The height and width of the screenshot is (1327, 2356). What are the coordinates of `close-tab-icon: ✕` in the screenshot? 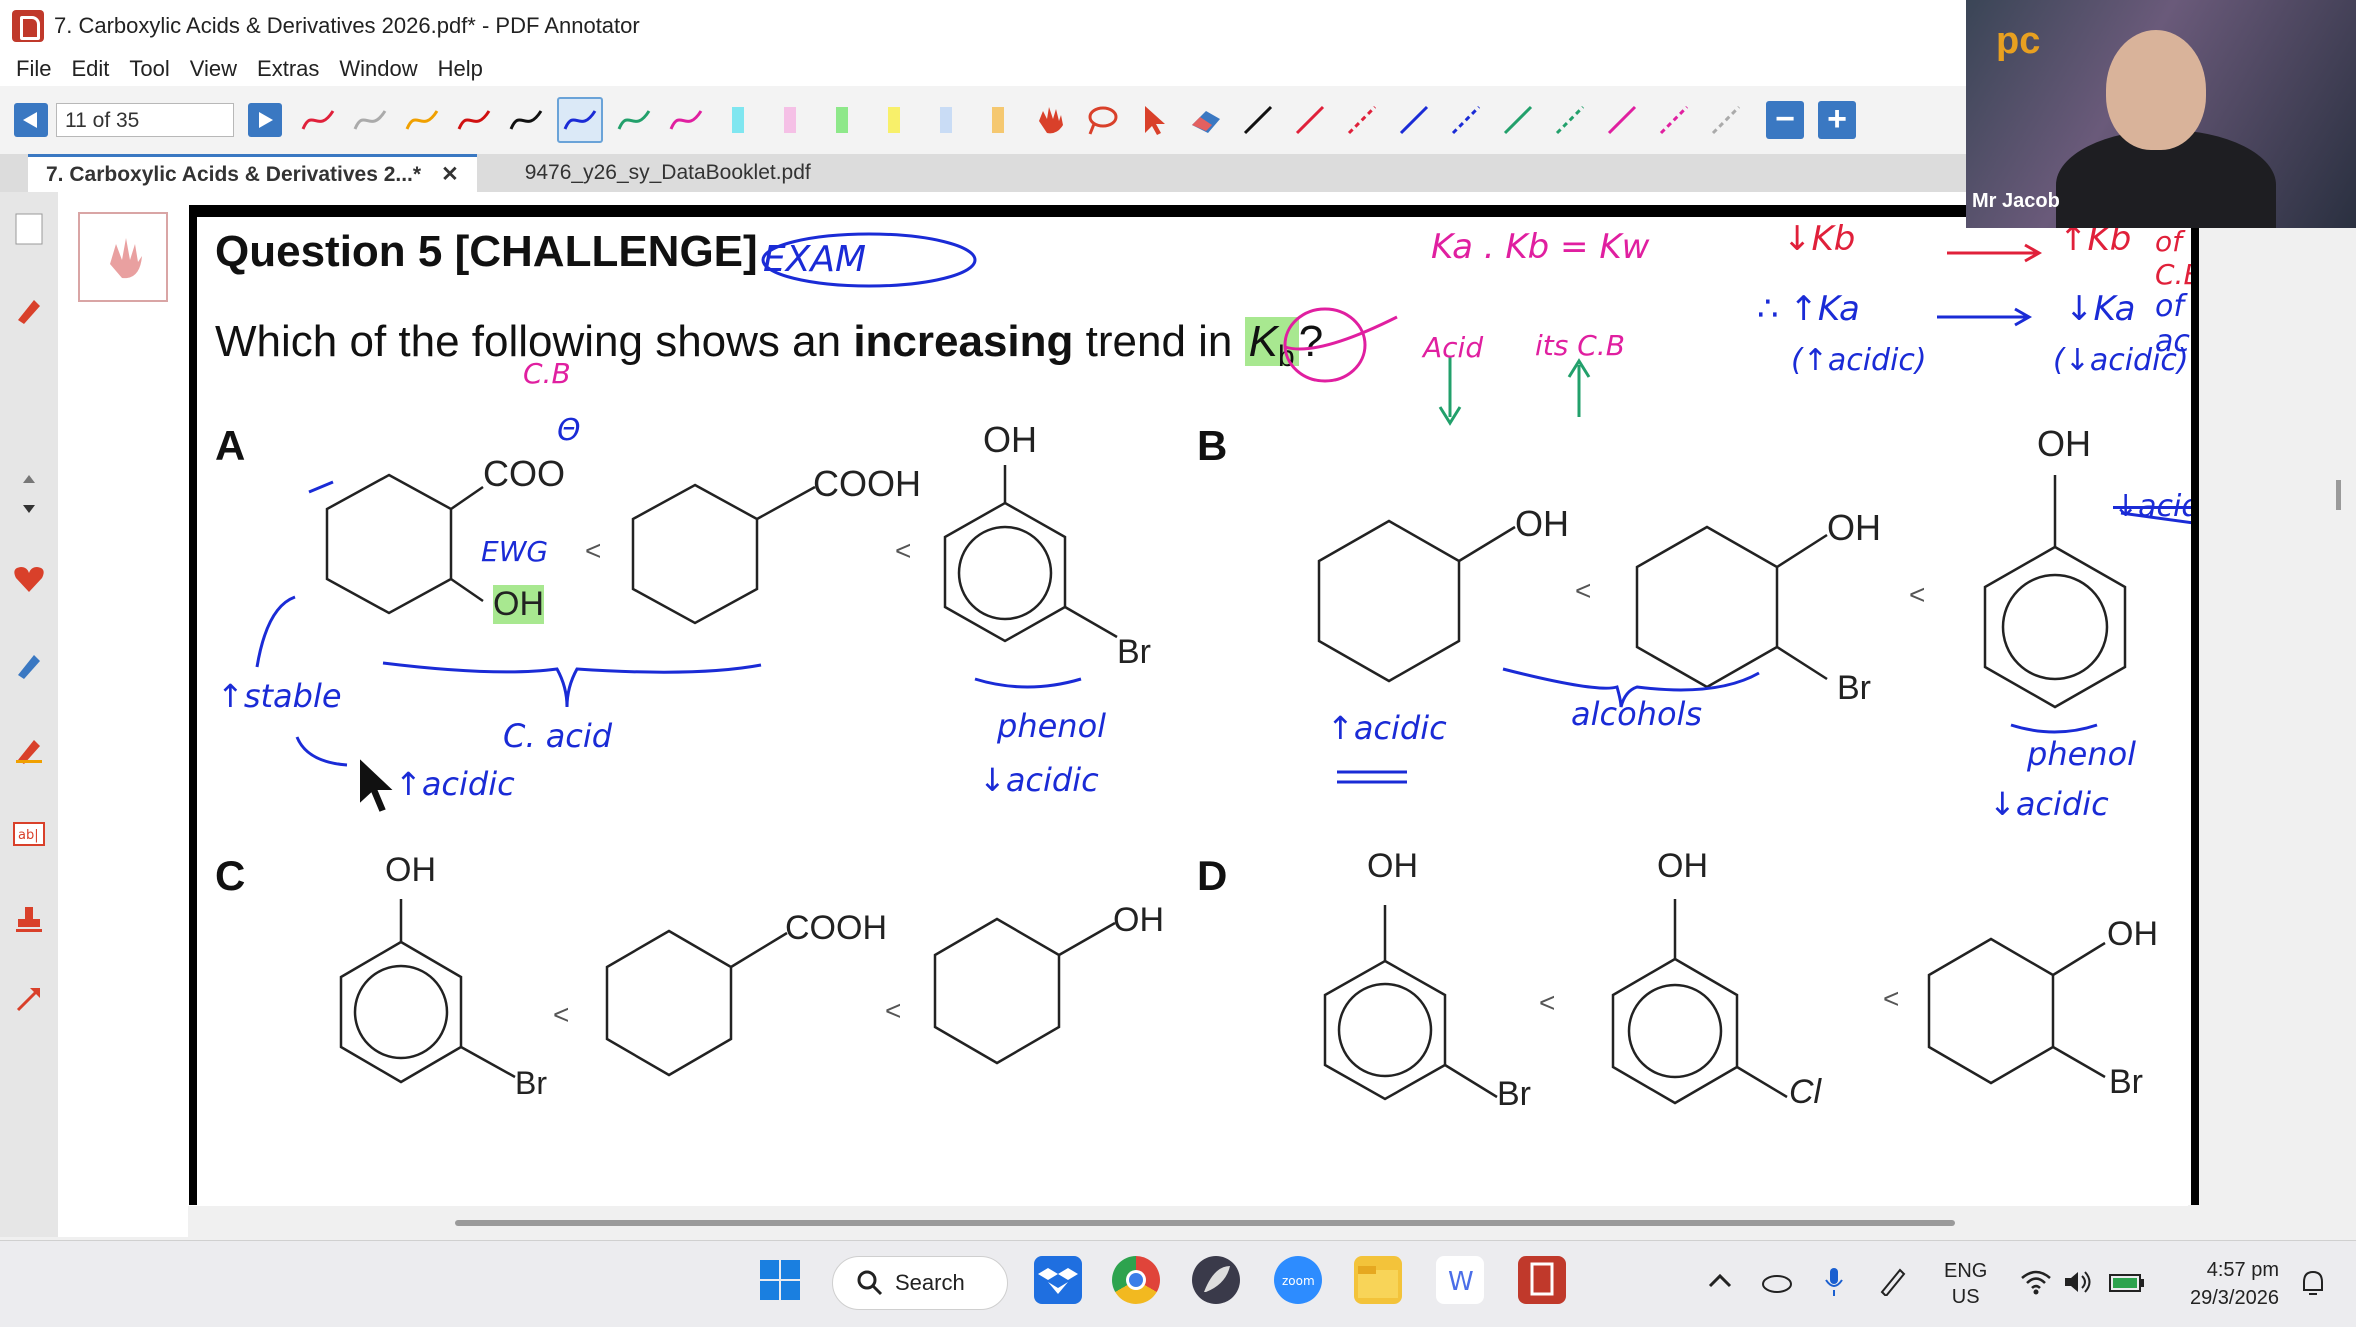 It's located at (450, 174).